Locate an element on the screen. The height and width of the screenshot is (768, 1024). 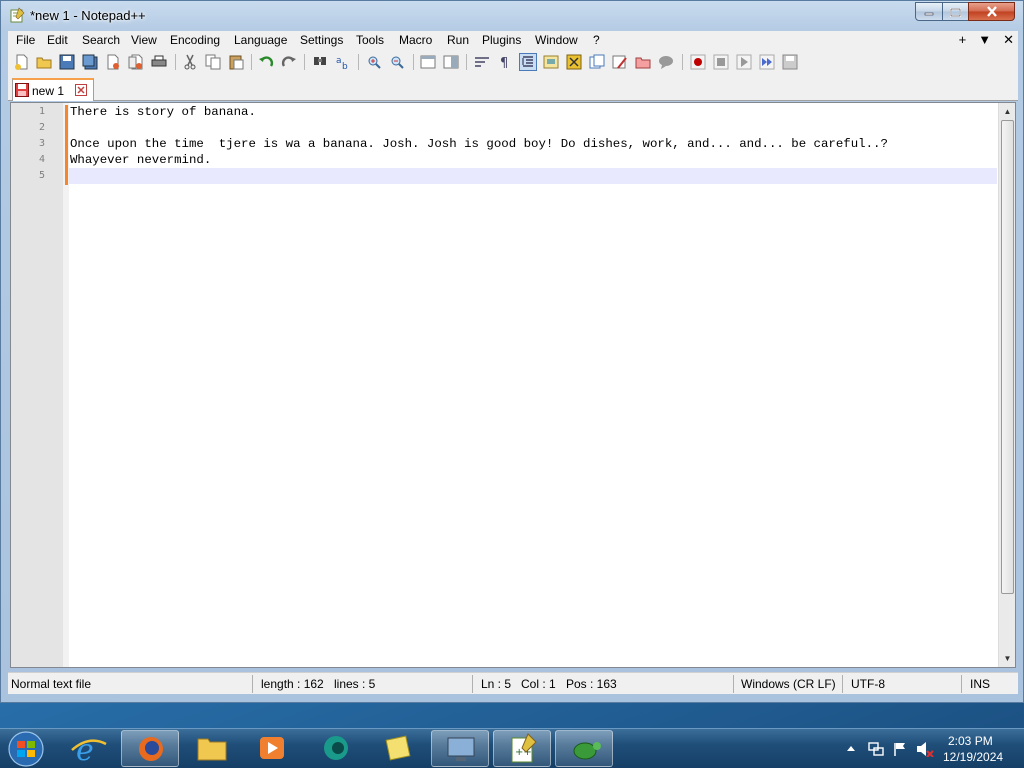
restore-icon is located at coordinates (955, 12).